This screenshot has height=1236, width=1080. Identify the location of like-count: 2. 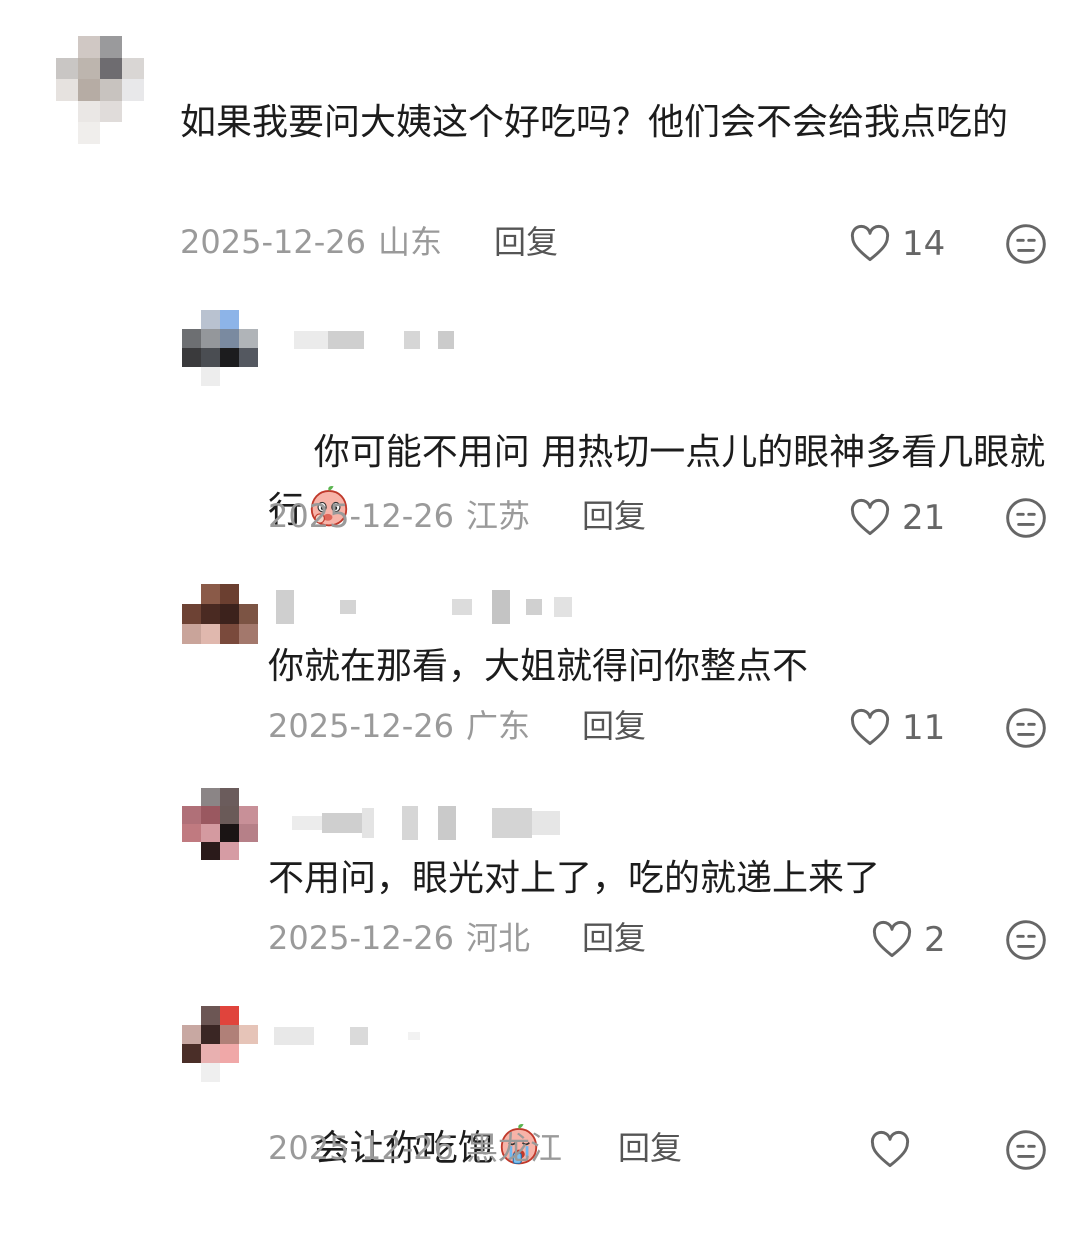
(935, 940).